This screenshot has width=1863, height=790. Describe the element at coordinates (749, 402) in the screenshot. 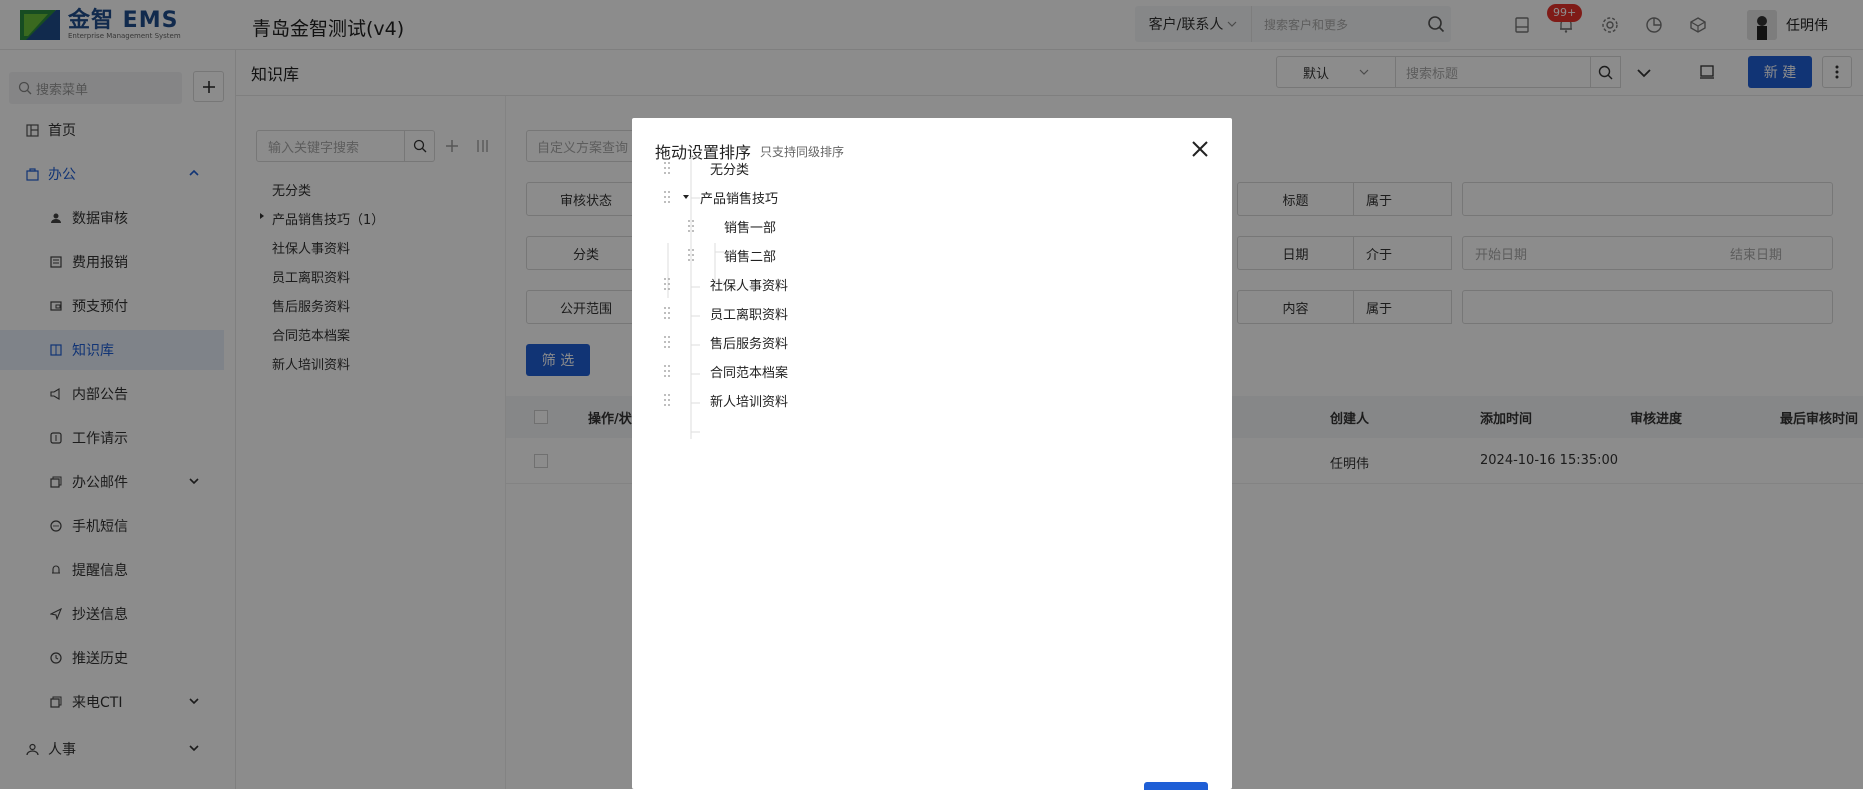

I see `sort-item-label: 新人培训资料` at that location.